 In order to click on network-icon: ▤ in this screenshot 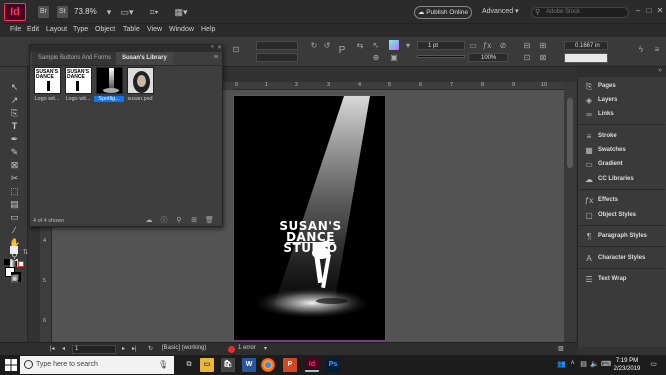, I will do `click(583, 364)`.